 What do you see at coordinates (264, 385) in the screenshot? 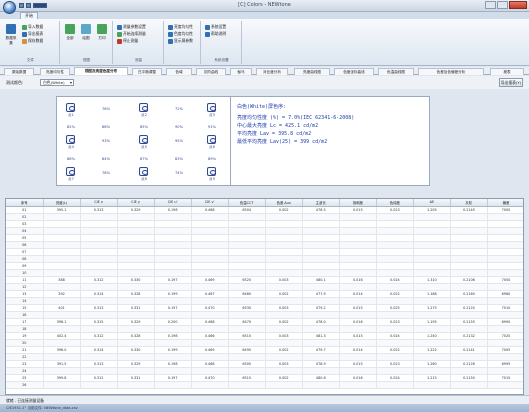
I see `table-row: 26` at bounding box center [264, 385].